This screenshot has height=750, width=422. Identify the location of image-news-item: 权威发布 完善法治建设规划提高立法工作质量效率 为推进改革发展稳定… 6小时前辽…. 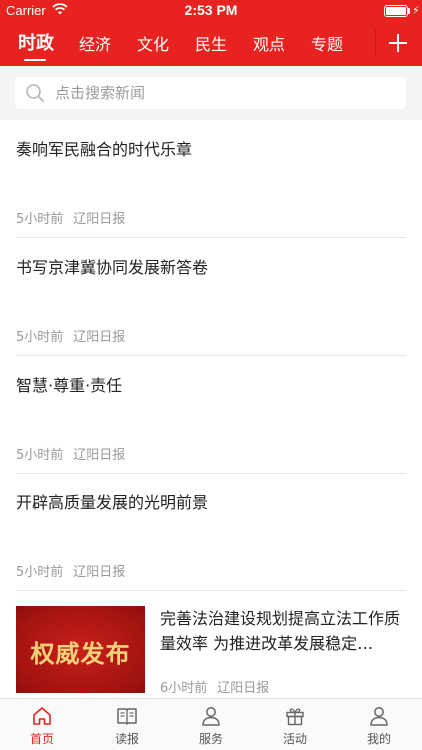
(211, 644).